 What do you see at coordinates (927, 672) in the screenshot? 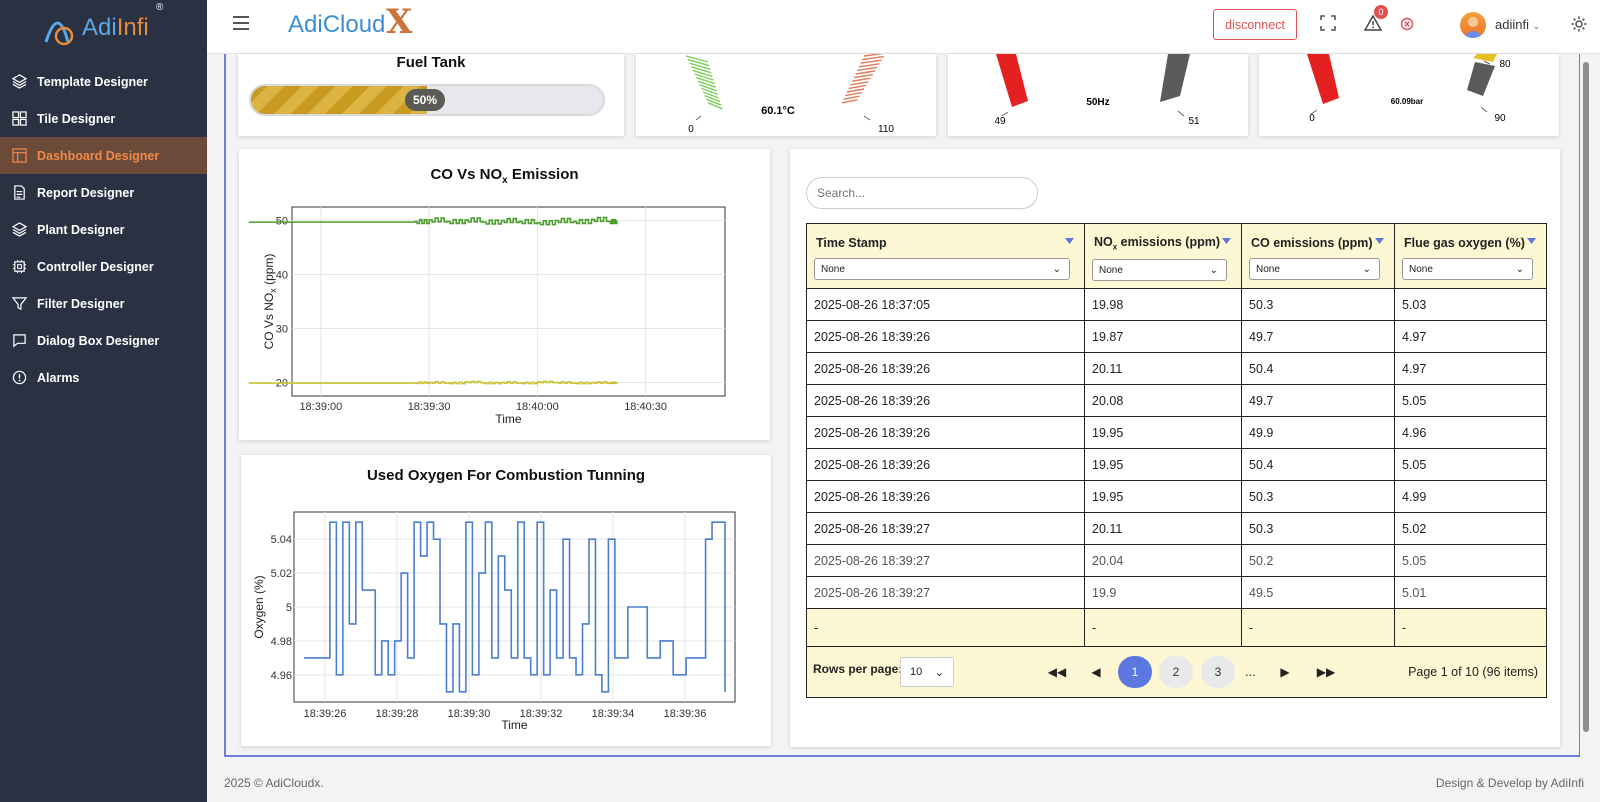
I see `rows-per-page-select: 10 ⌄` at bounding box center [927, 672].